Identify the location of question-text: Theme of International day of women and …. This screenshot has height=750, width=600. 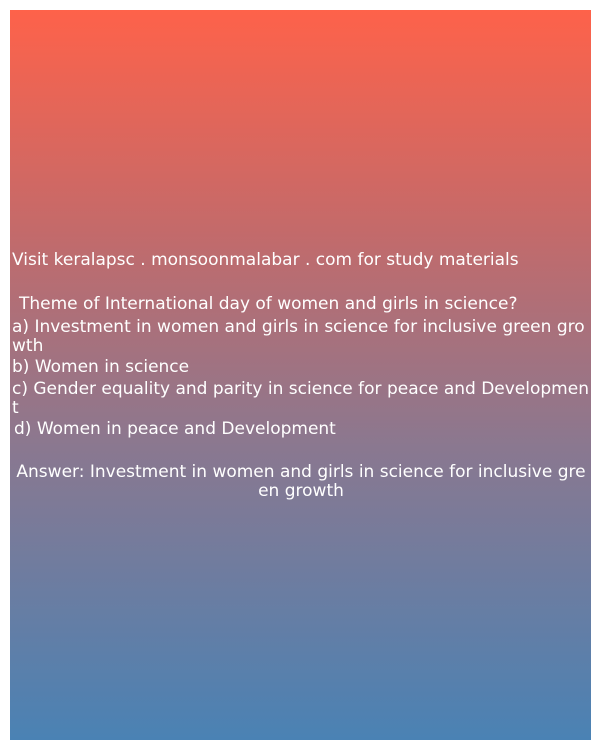
(268, 304).